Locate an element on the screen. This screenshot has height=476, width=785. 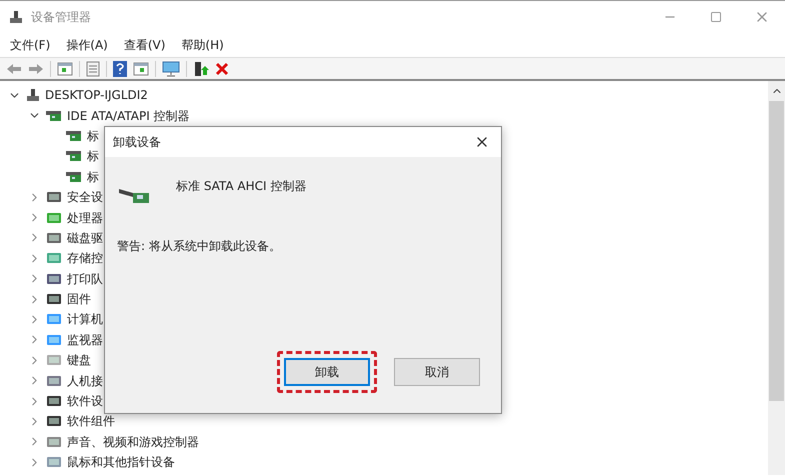
tree-item: IDE ATA/ATAPI 控制器 is located at coordinates (128, 115).